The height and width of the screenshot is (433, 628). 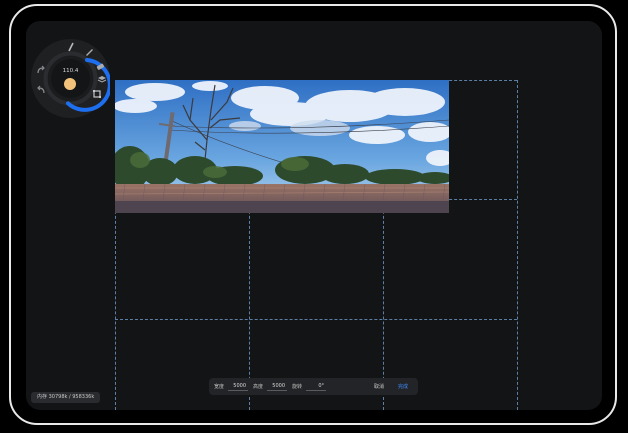 What do you see at coordinates (297, 387) in the screenshot?
I see `rotate-label: 旋转` at bounding box center [297, 387].